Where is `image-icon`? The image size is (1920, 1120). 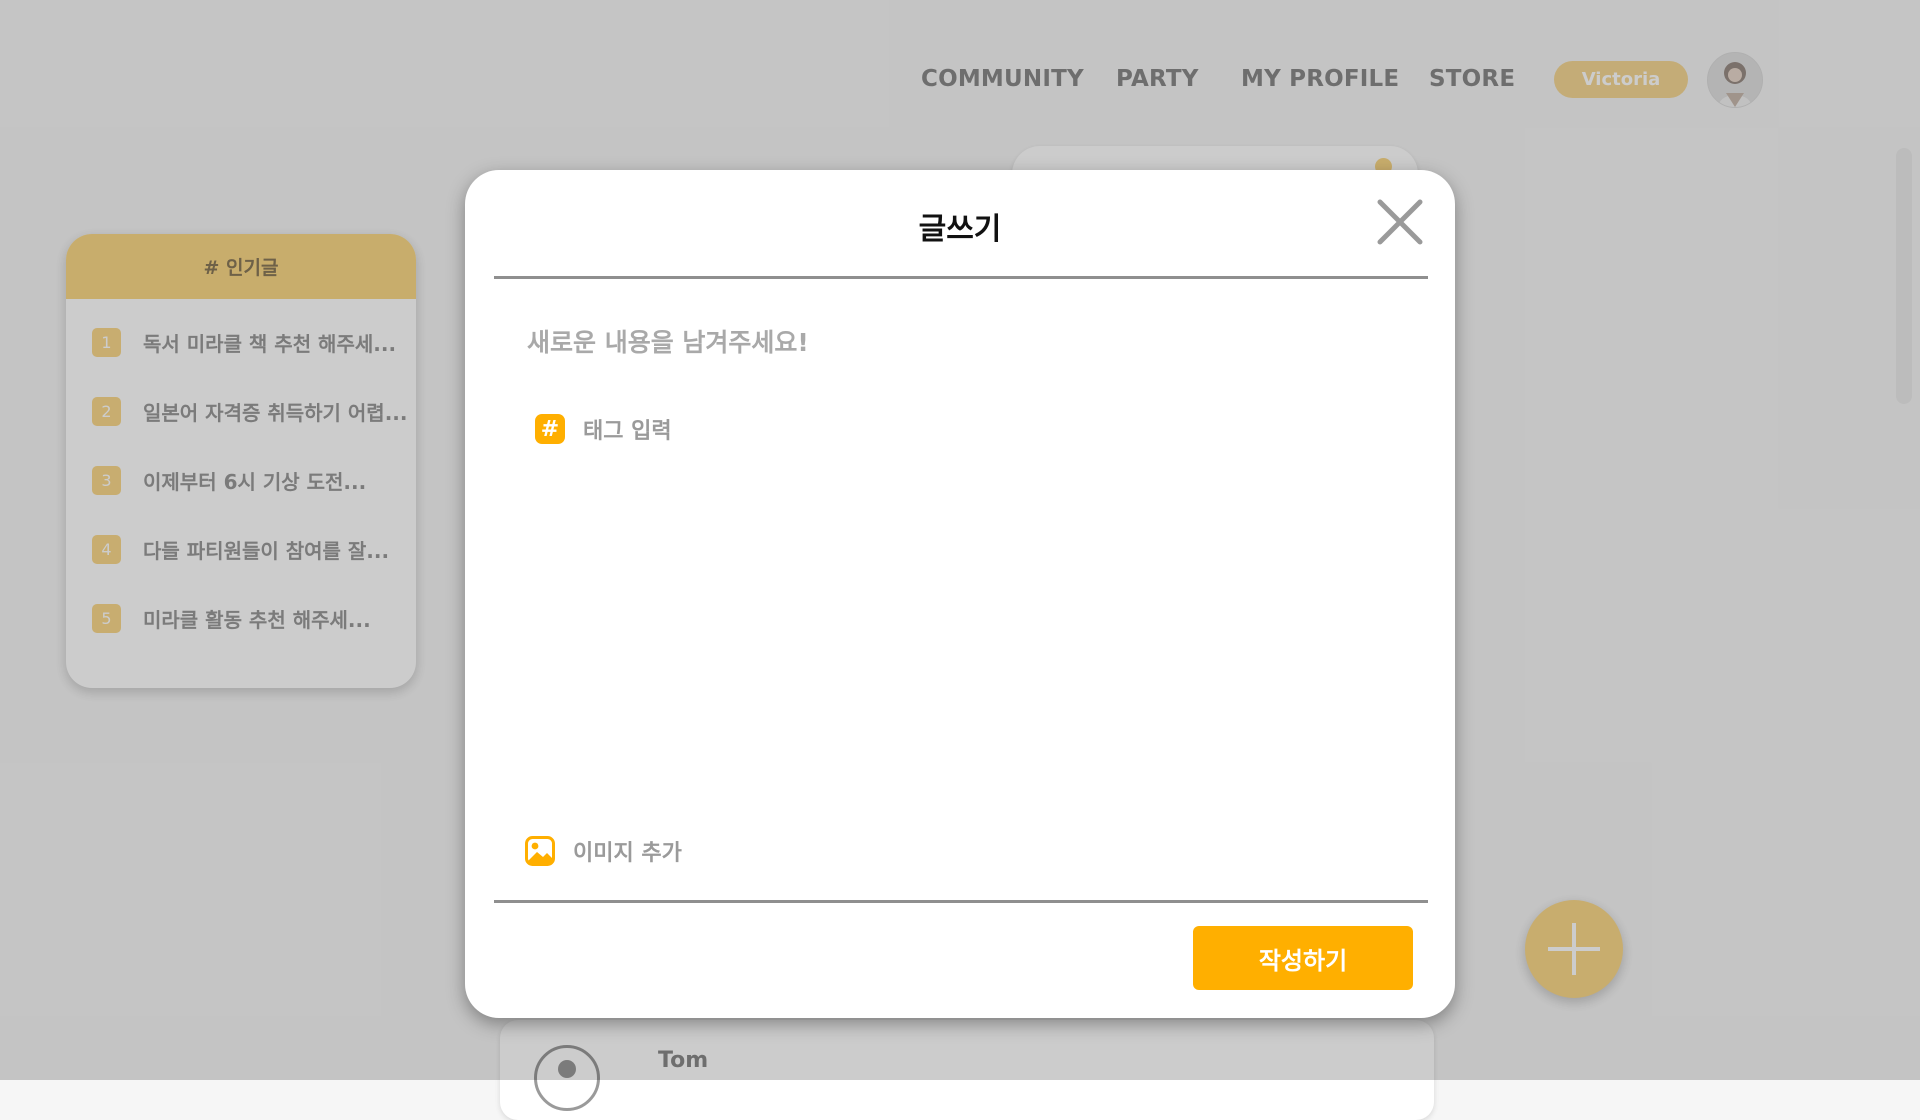 image-icon is located at coordinates (540, 851).